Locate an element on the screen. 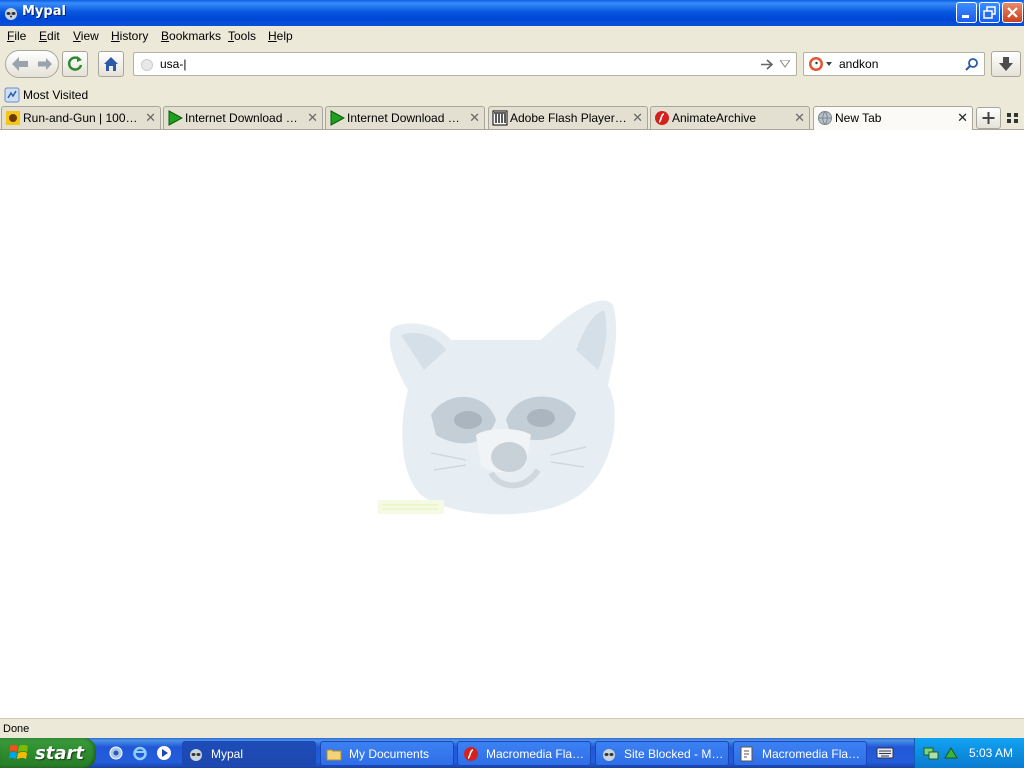 Image resolution: width=1024 pixels, height=768 pixels. clock: 5:03 AM is located at coordinates (991, 753).